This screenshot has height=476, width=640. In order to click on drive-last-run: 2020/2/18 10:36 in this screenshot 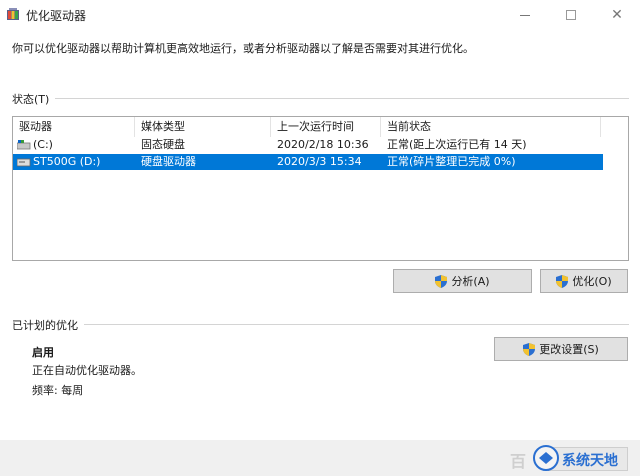, I will do `click(323, 144)`.